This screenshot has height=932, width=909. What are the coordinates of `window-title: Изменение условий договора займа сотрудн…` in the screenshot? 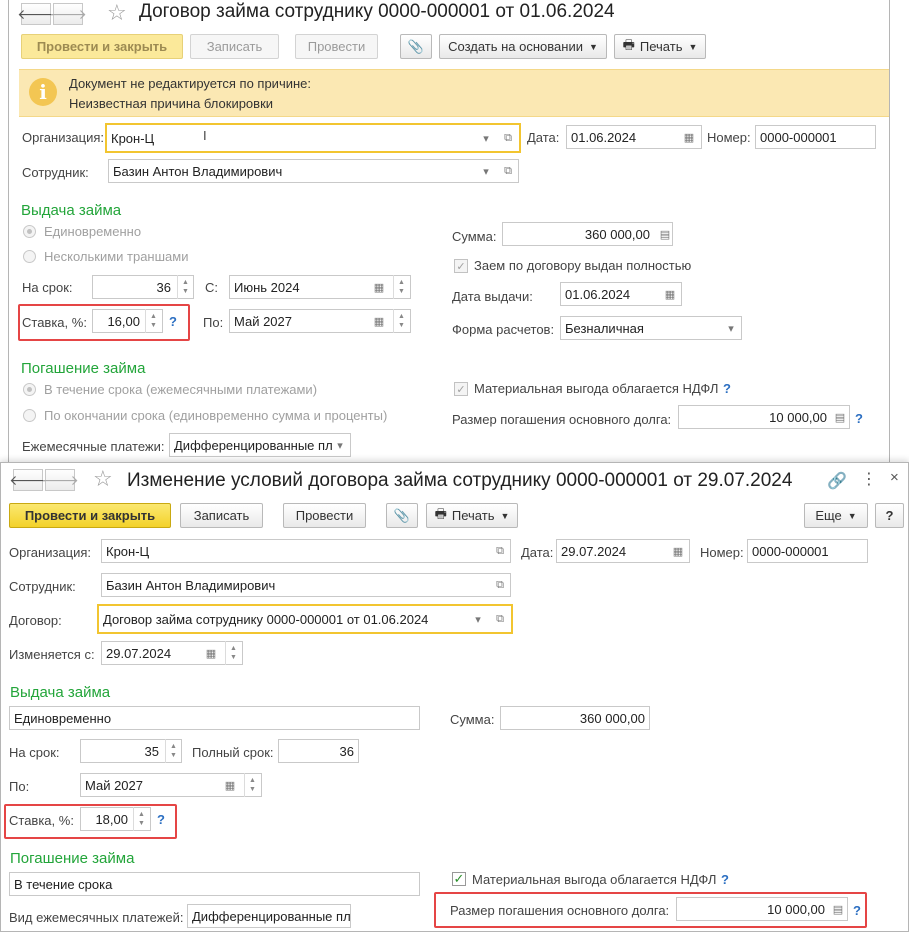 It's located at (460, 480).